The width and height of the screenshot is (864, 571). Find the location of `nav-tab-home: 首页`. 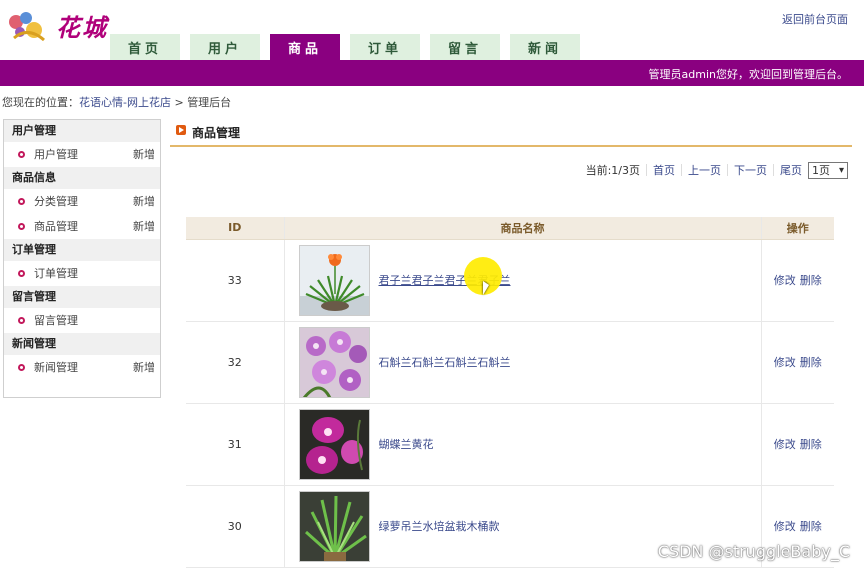

nav-tab-home: 首页 is located at coordinates (145, 47).